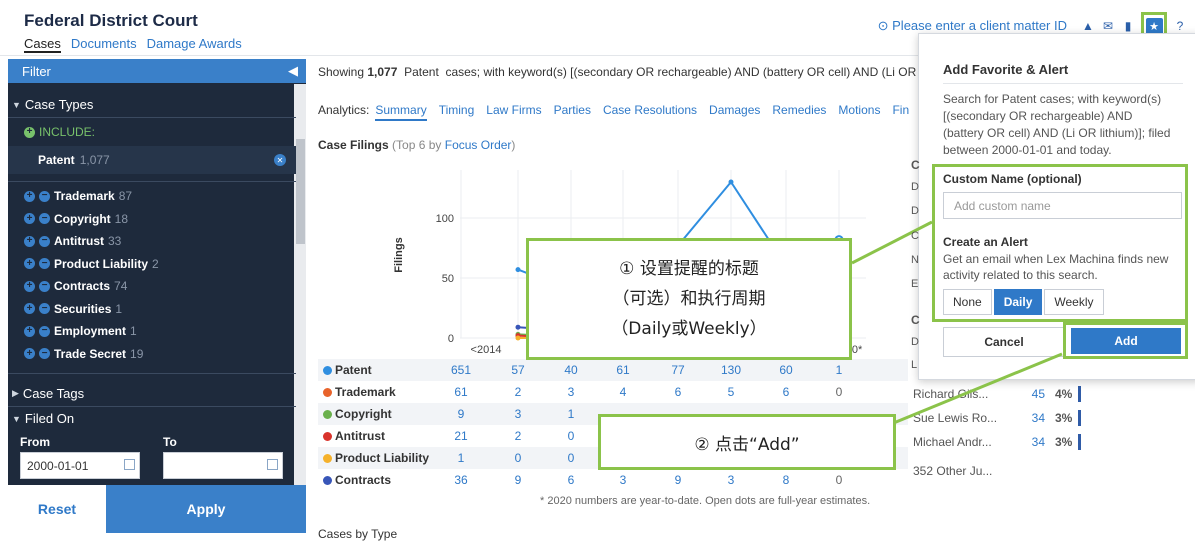 Image resolution: width=1195 pixels, height=541 pixels. What do you see at coordinates (461, 436) in the screenshot?
I see `table-cell: 21` at bounding box center [461, 436].